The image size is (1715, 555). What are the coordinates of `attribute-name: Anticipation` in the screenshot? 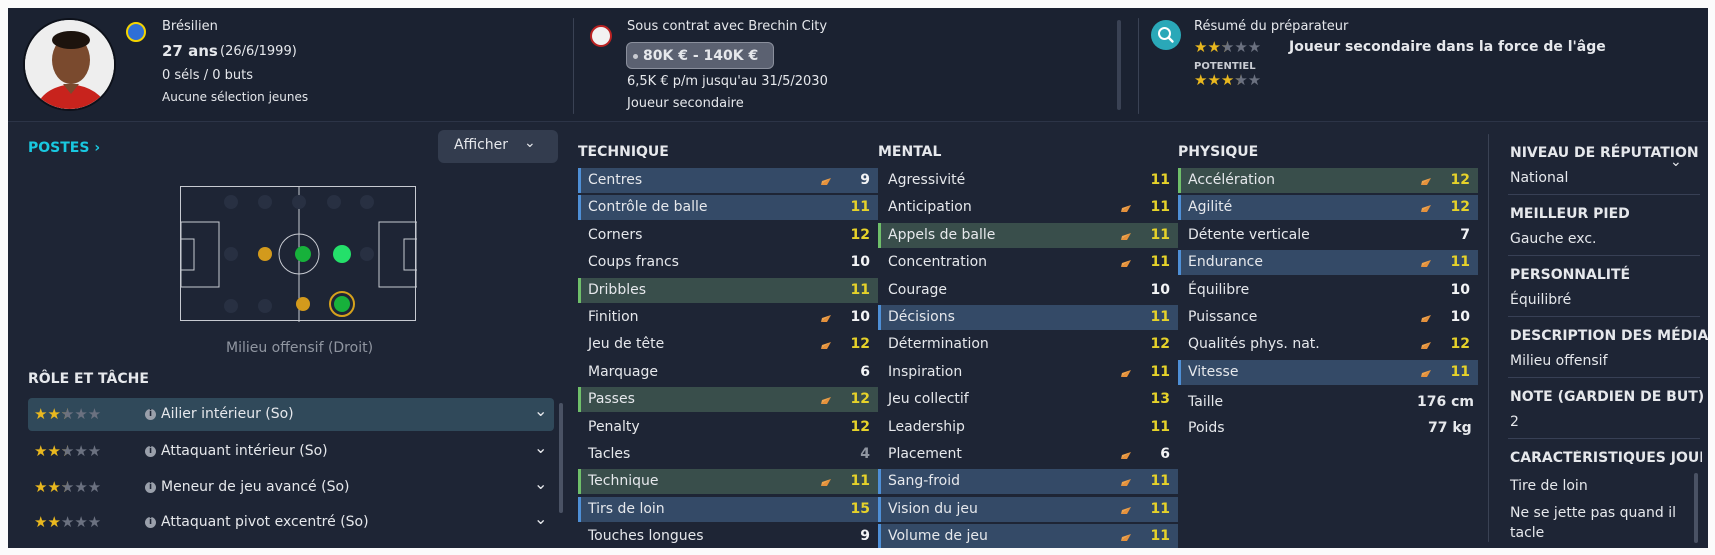 It's located at (930, 207).